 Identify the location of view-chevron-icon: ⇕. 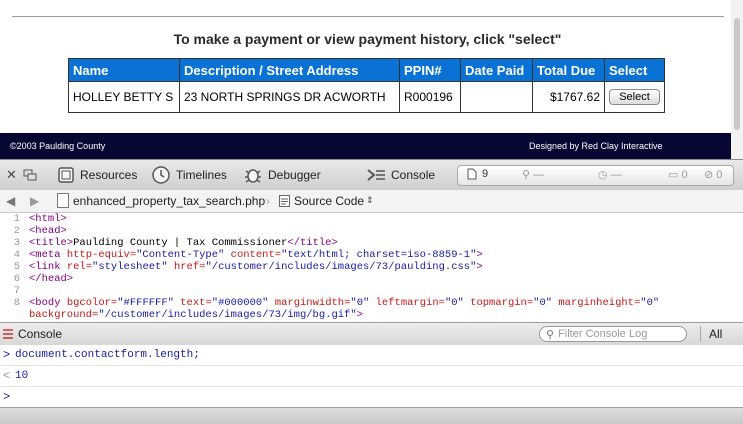
(370, 200).